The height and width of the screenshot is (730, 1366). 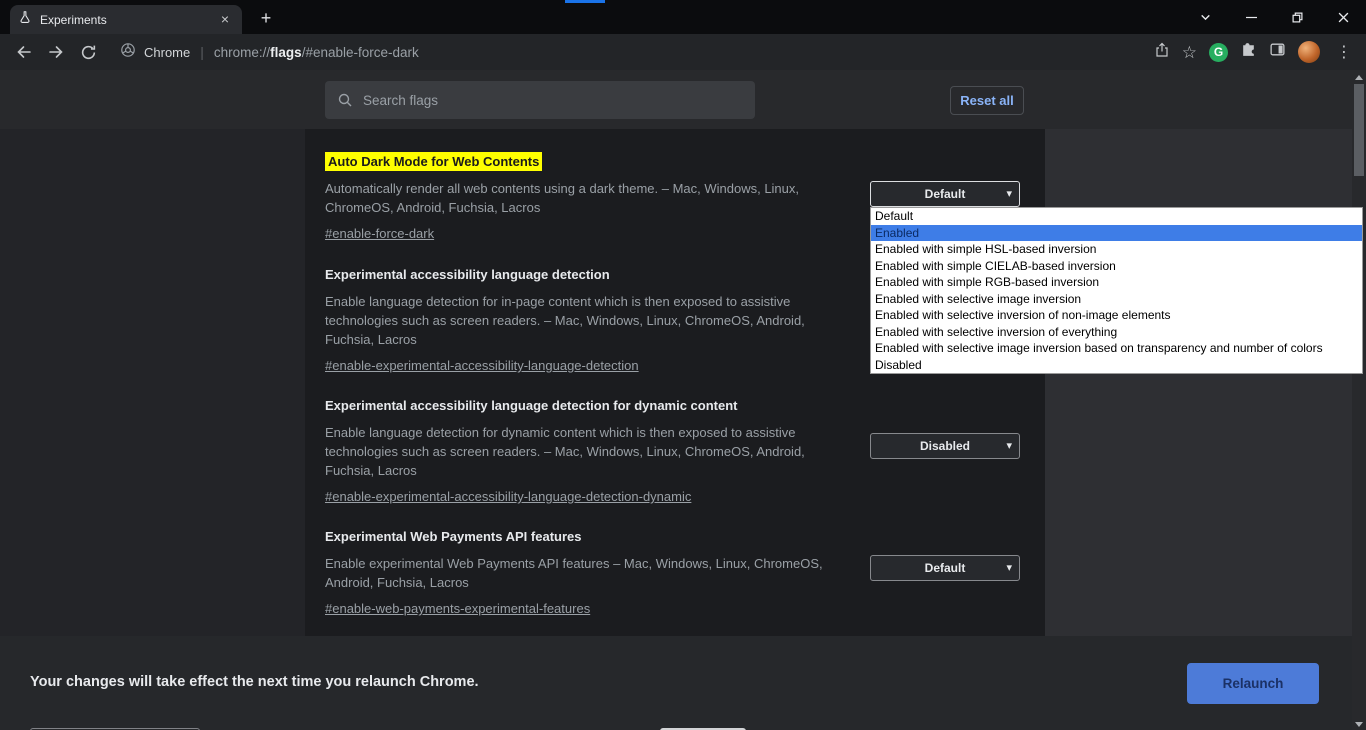 I want to click on browser-menu-kebab-icon: ⋮, so click(x=1344, y=52).